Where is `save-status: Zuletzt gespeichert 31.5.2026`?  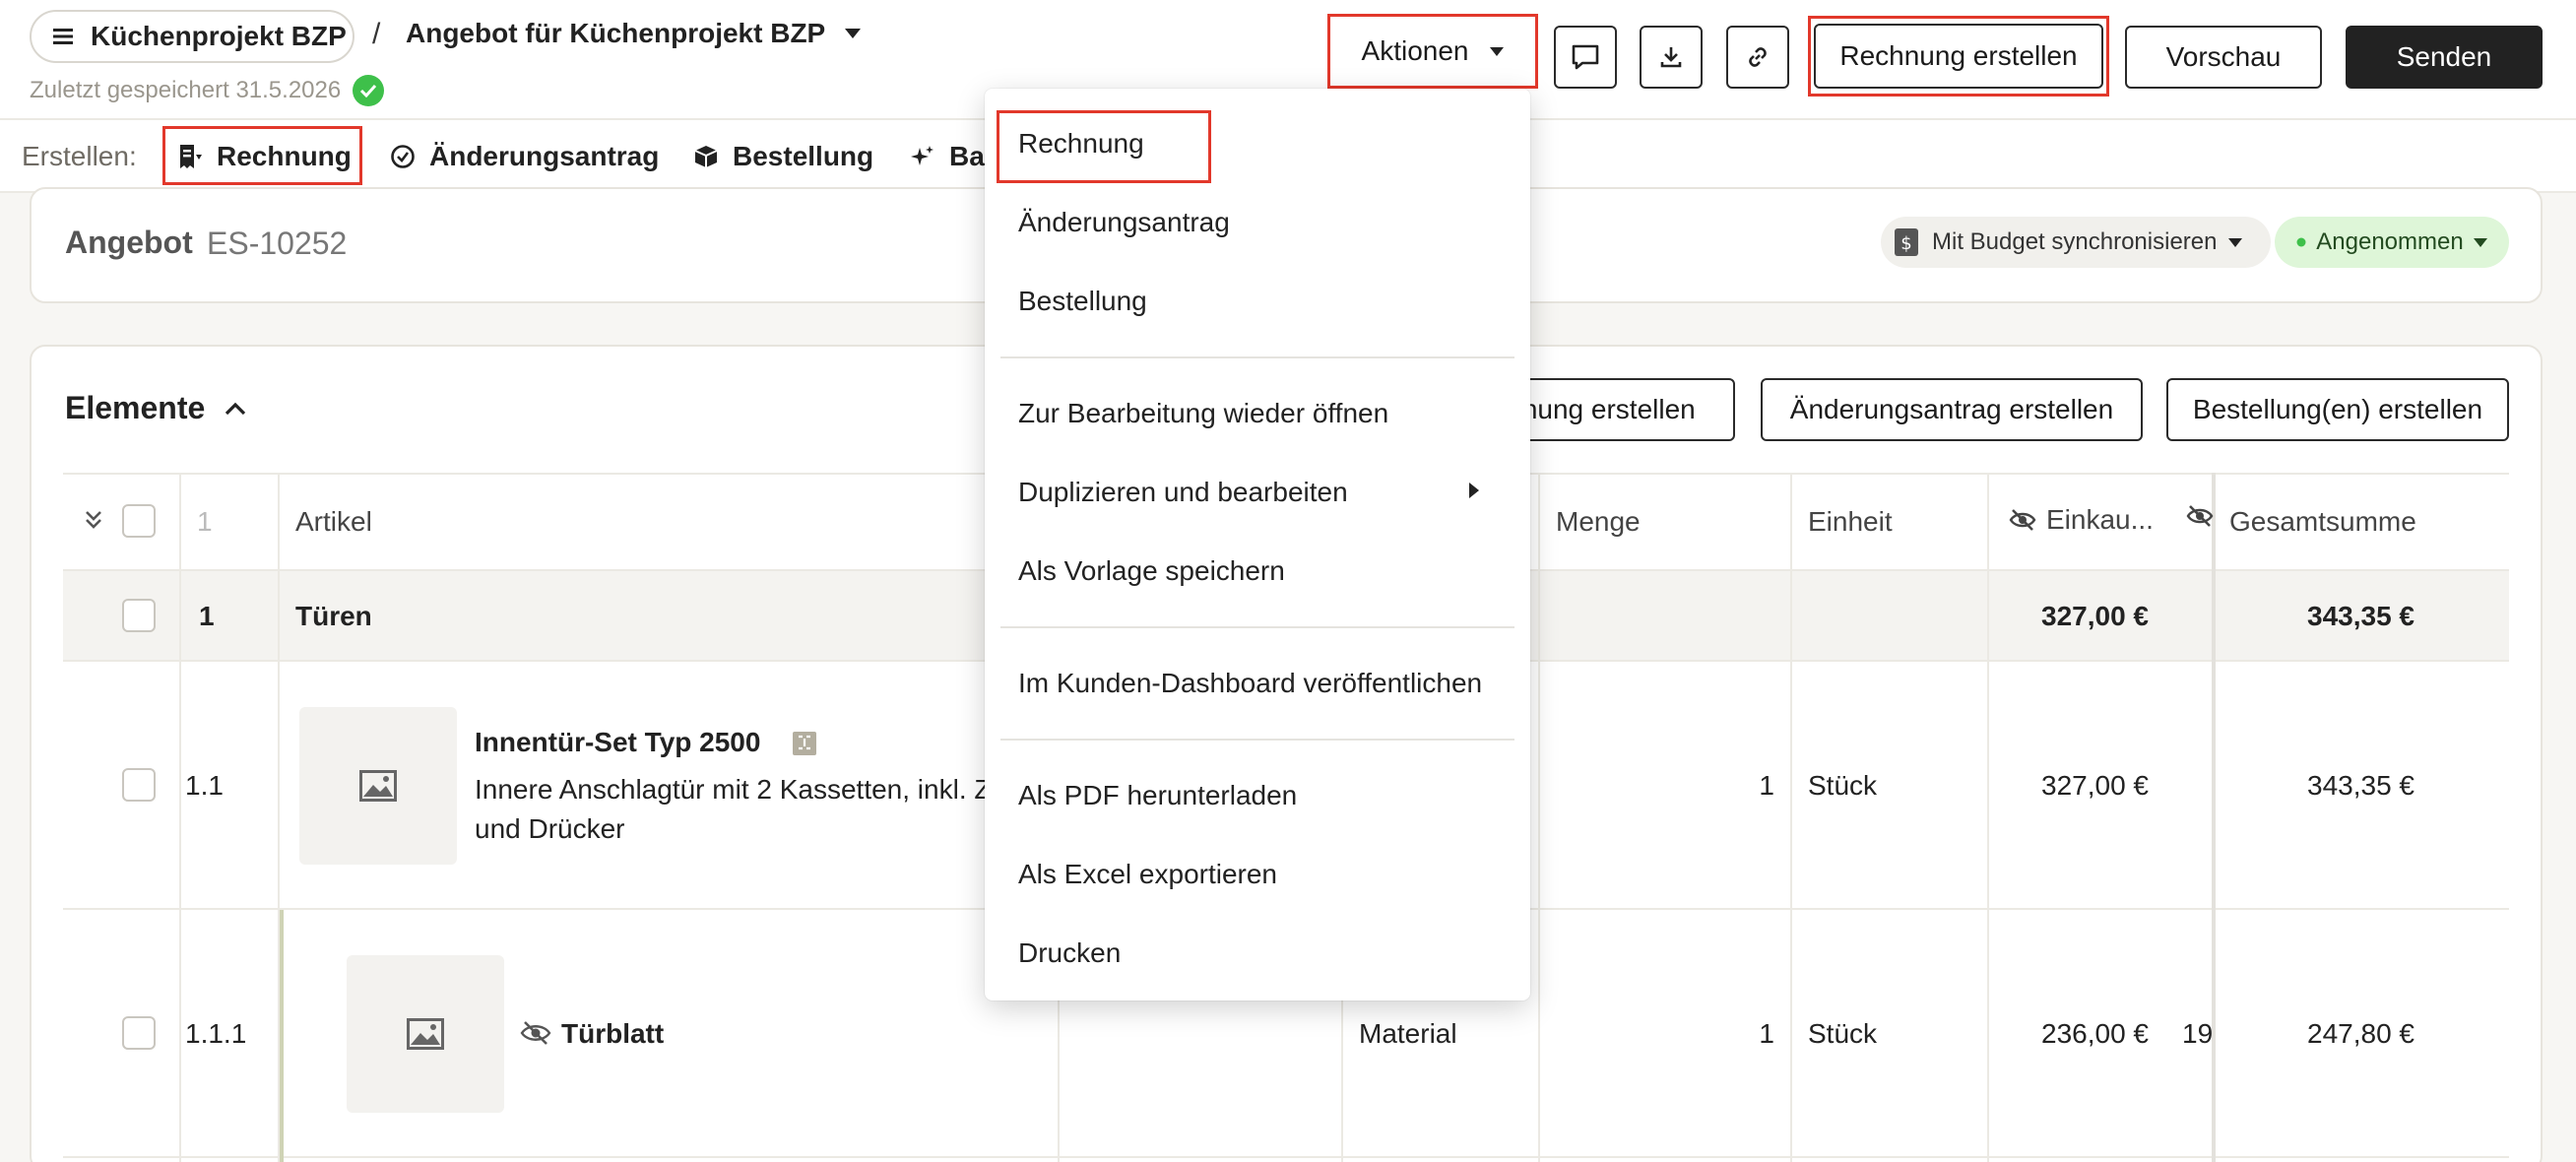 save-status: Zuletzt gespeichert 31.5.2026 is located at coordinates (207, 91).